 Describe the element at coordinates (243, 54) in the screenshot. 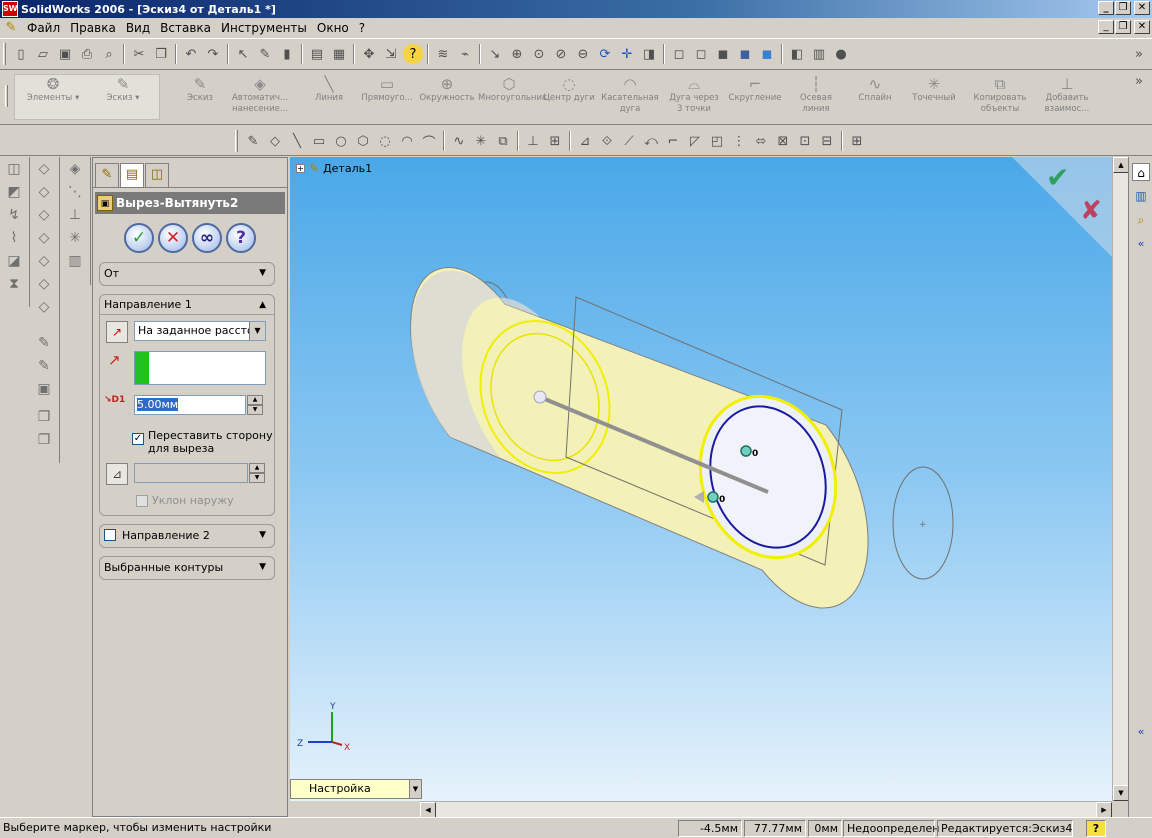

I see `select-icon: ↖` at that location.